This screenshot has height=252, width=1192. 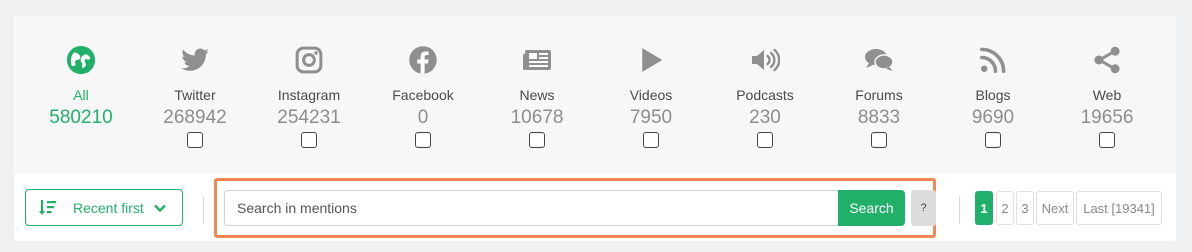 I want to click on newspaper-icon, so click(x=537, y=60).